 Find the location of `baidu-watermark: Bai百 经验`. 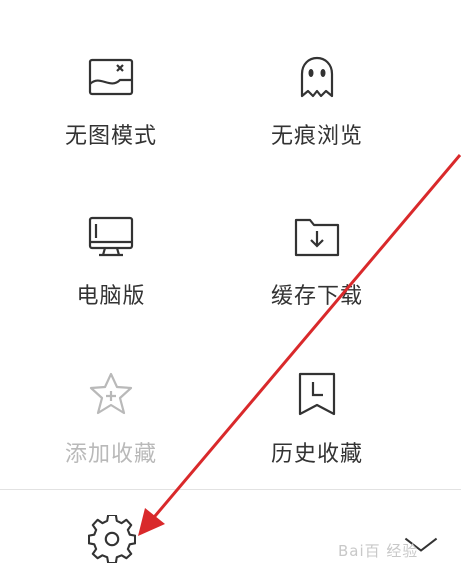

baidu-watermark: Bai百 经验 is located at coordinates (378, 551).